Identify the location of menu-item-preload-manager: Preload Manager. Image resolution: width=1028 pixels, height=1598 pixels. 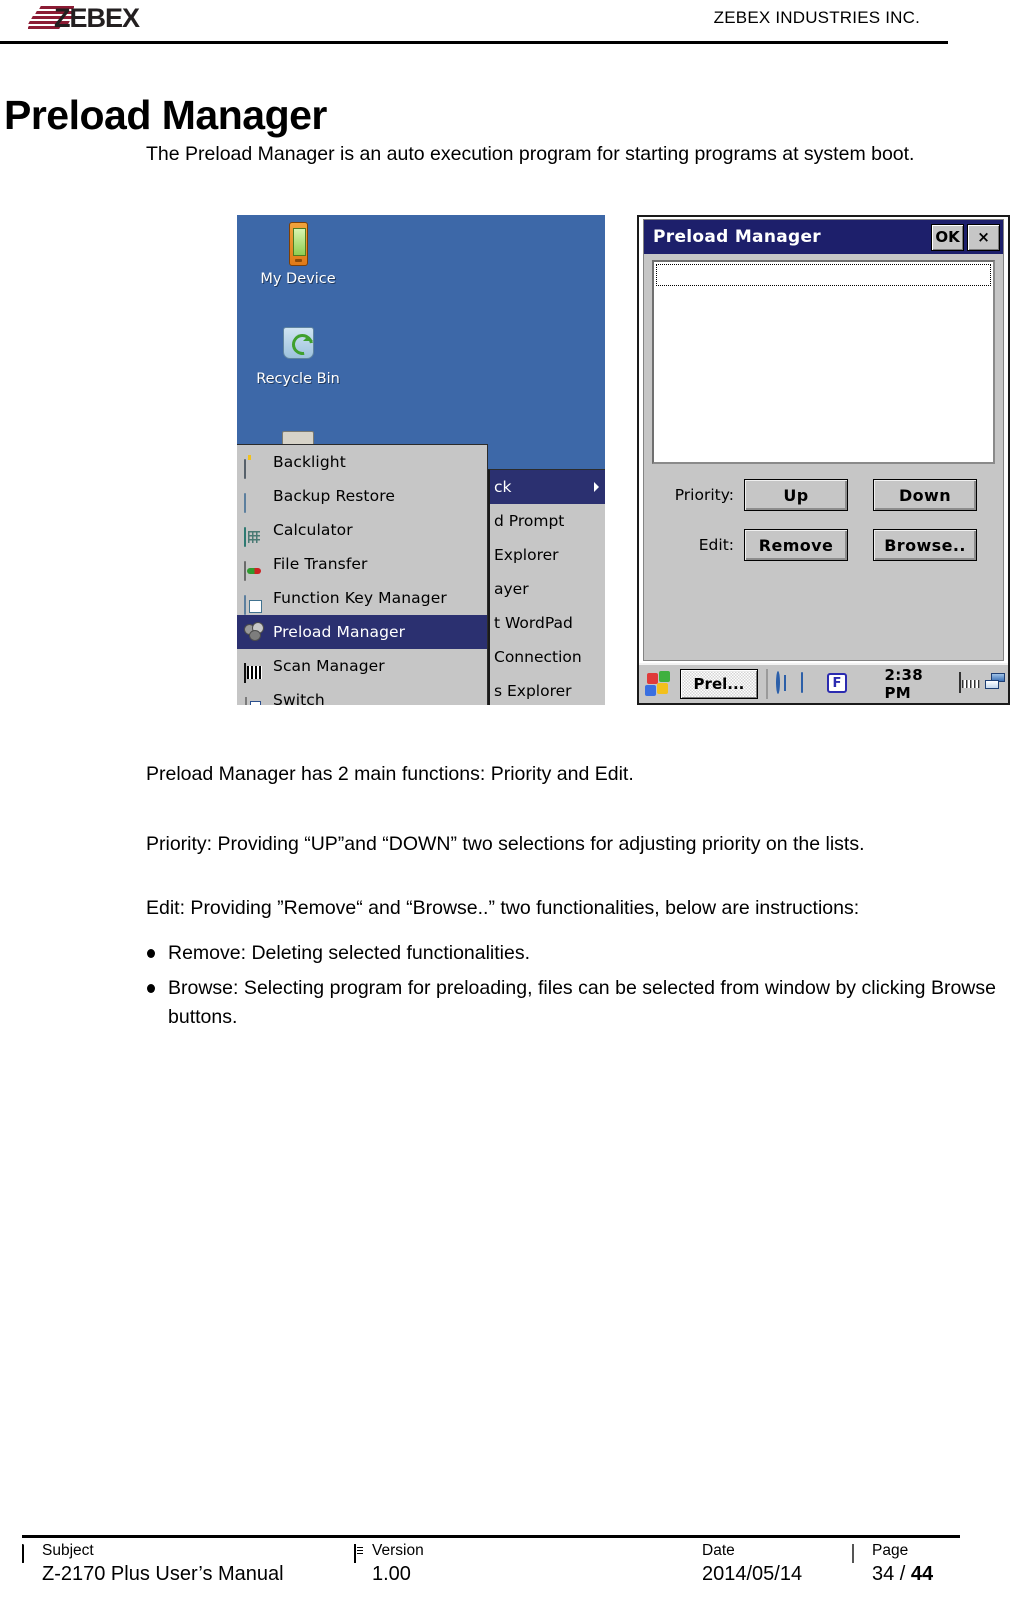
(362, 632).